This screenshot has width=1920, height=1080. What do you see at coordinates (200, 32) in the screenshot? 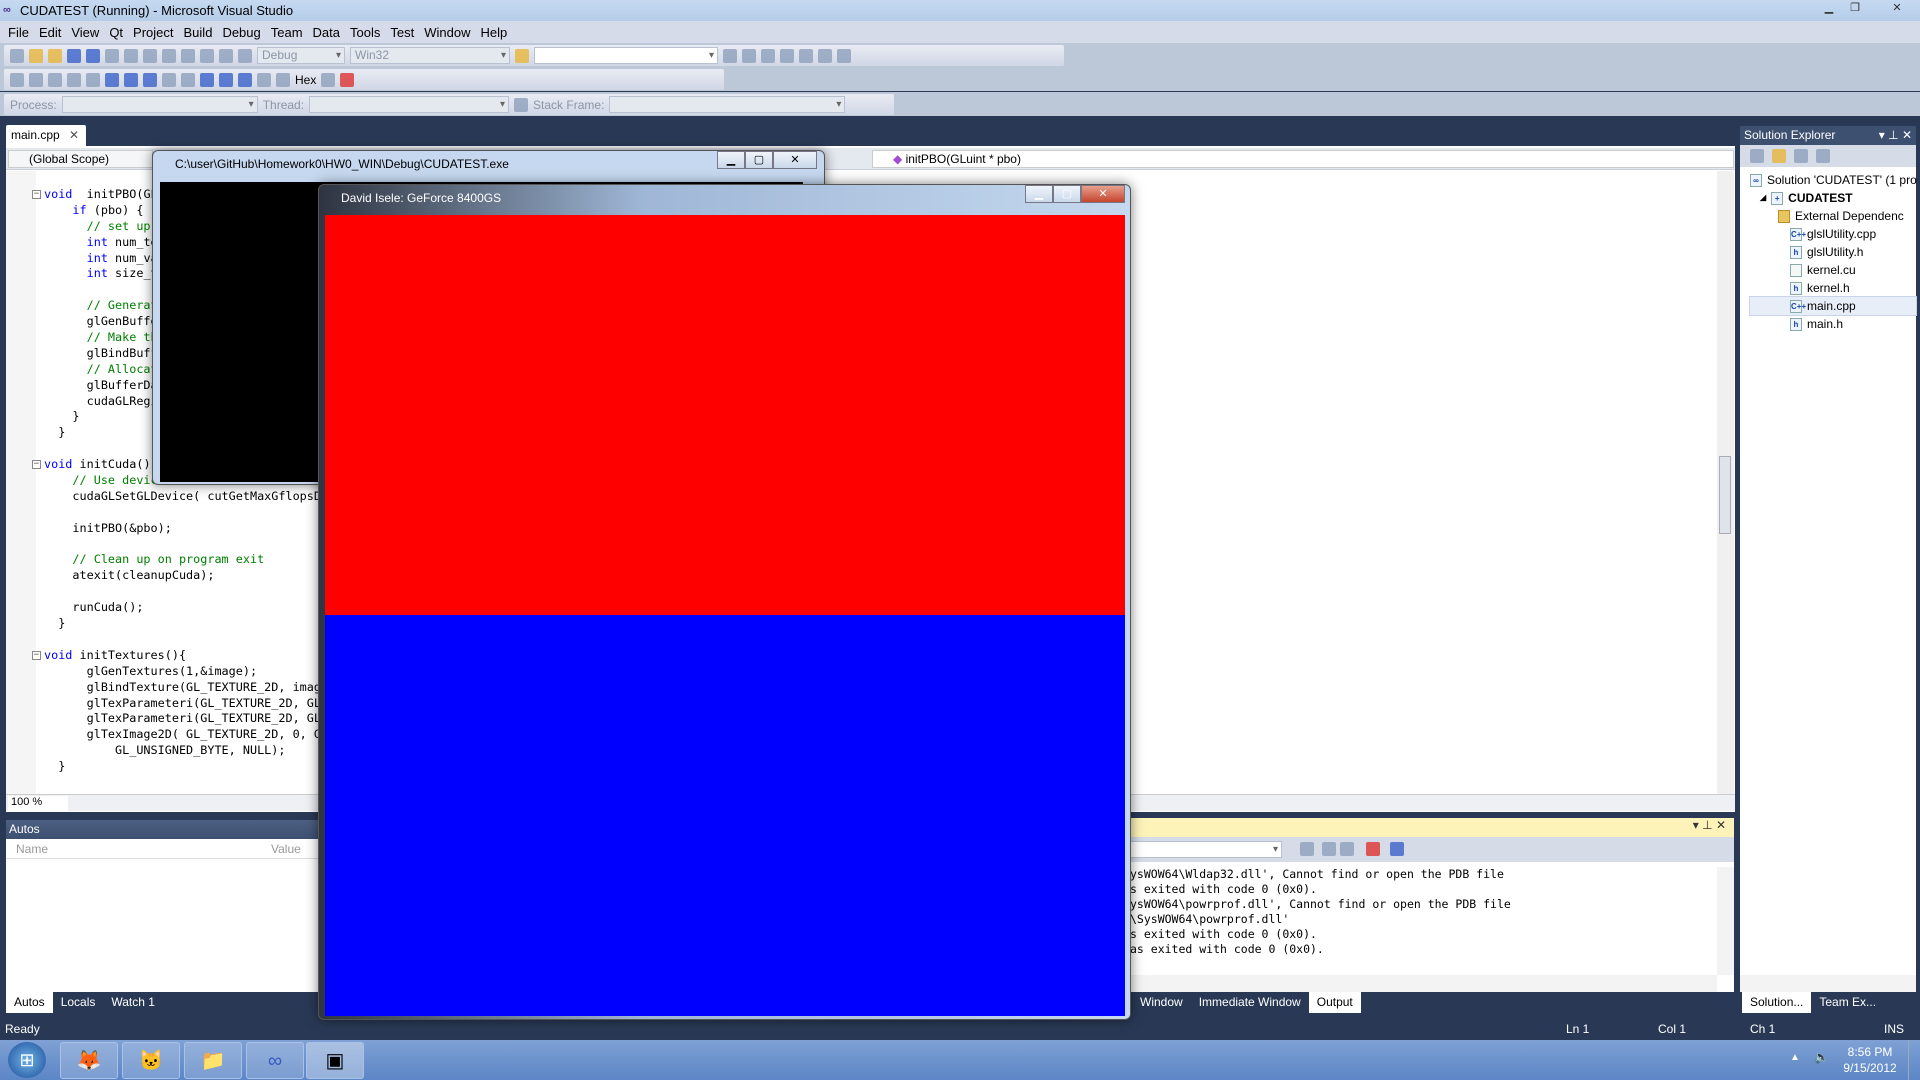
I see `menu-build: Build` at bounding box center [200, 32].